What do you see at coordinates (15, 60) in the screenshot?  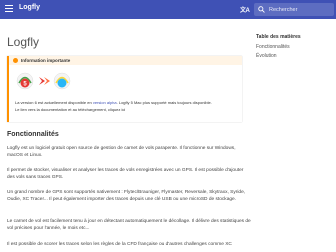 I see `info-icon` at bounding box center [15, 60].